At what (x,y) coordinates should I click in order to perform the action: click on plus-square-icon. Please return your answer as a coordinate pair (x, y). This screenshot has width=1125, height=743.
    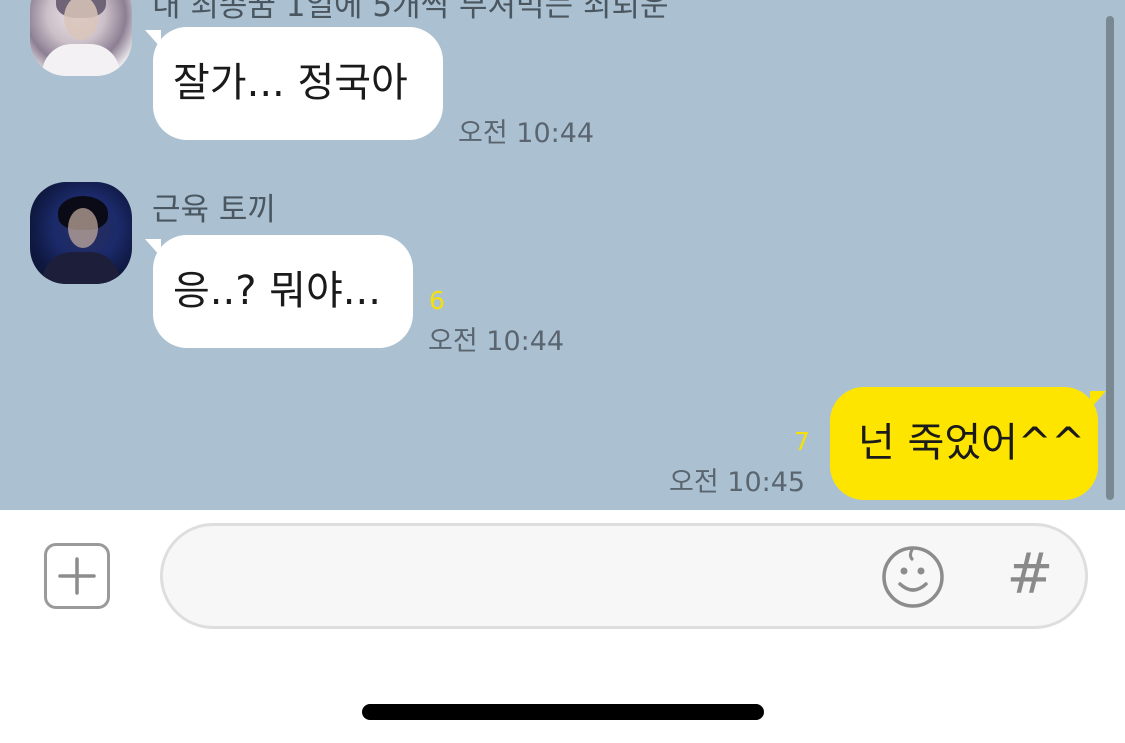
    Looking at the image, I should click on (77, 576).